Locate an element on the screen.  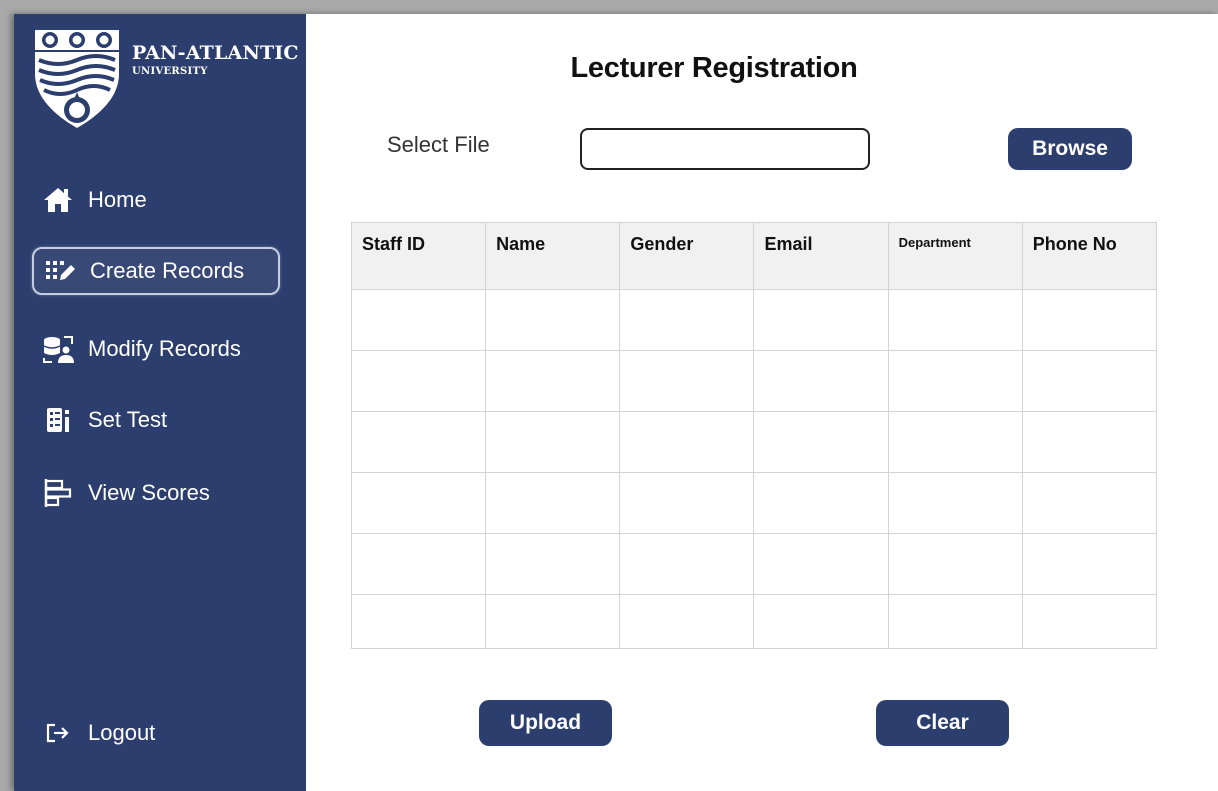
browse-button: Browse is located at coordinates (1070, 149).